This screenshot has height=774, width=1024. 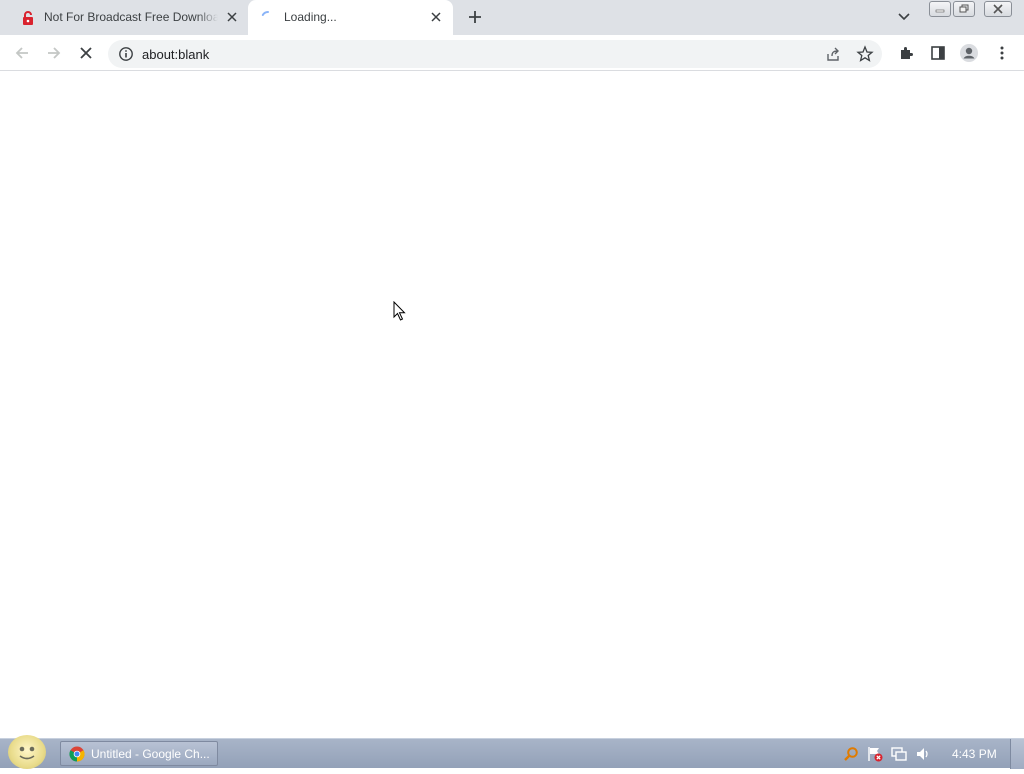 I want to click on bookmark-star-icon, so click(x=865, y=54).